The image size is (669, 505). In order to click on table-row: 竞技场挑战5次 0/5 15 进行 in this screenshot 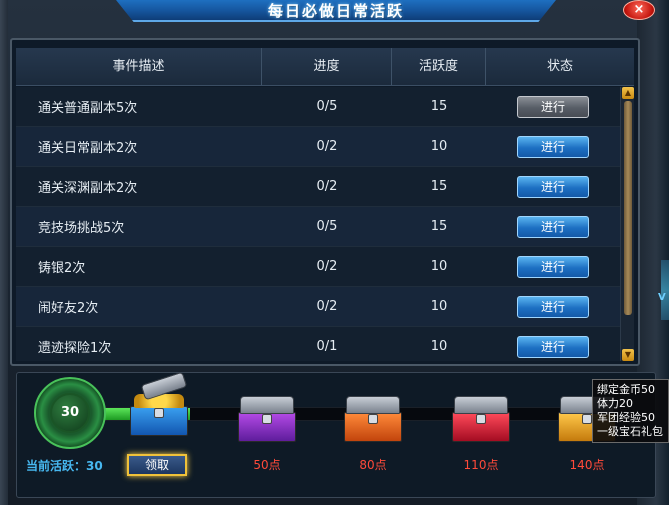, I will do `click(318, 227)`.